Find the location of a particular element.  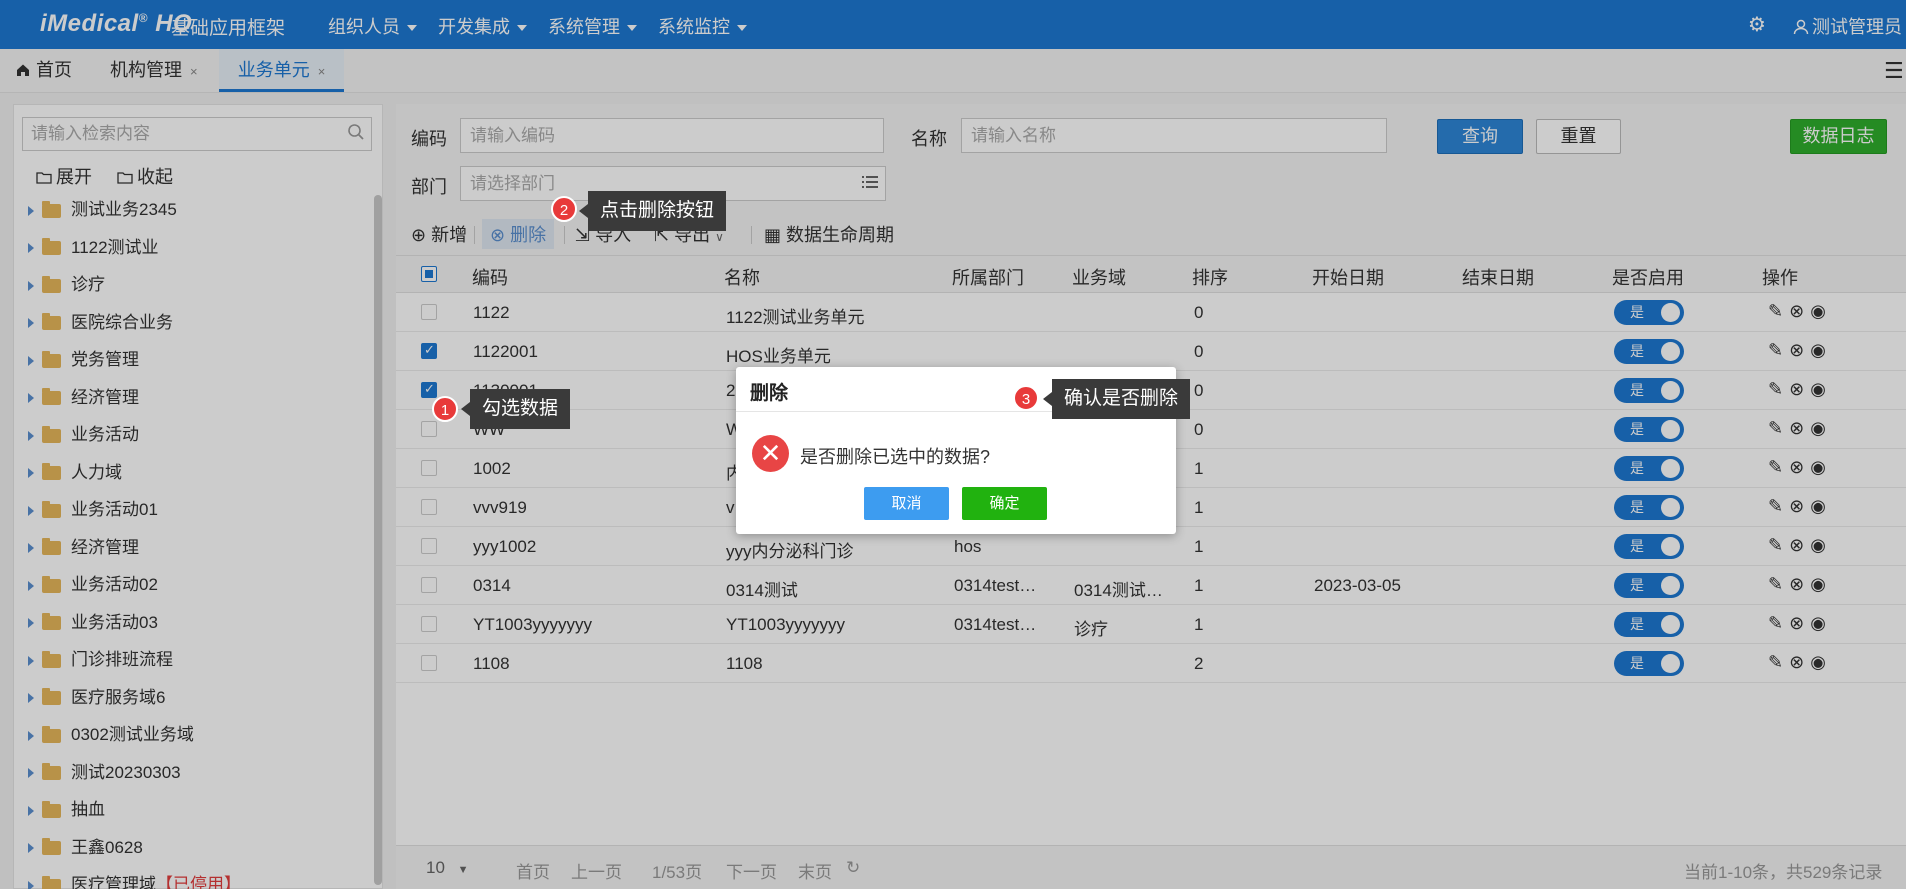

cancel-button: 取消 is located at coordinates (906, 503).